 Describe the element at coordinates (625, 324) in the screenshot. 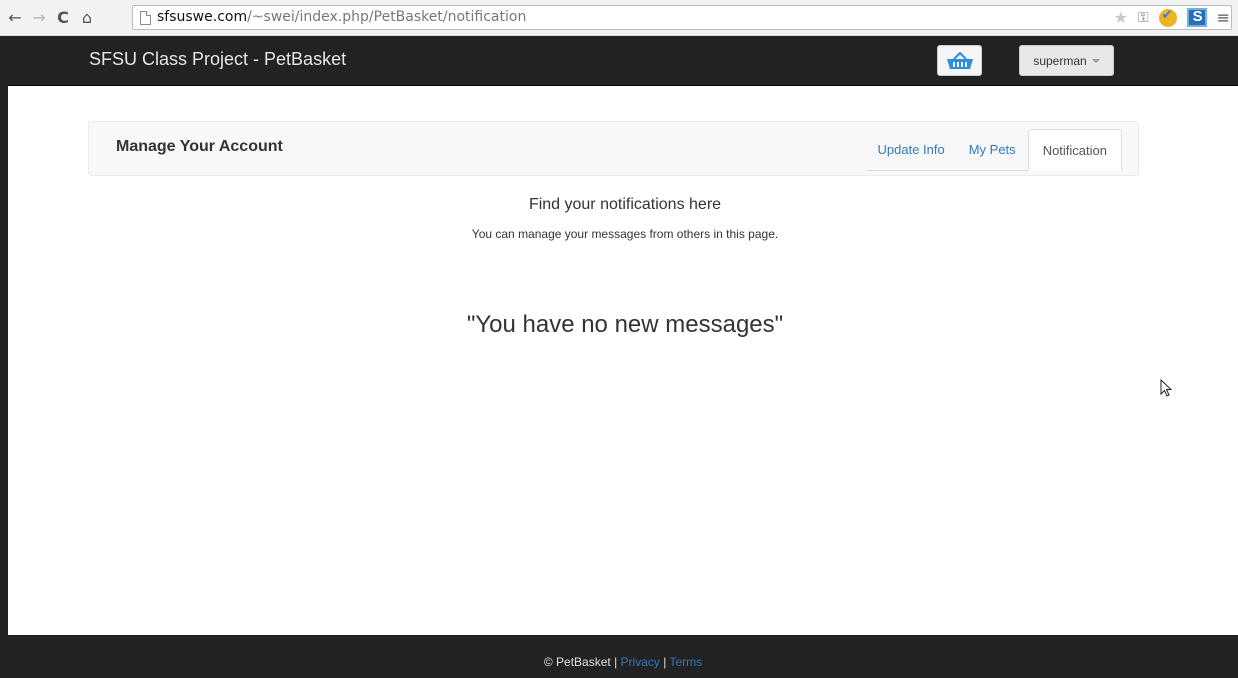

I see `empty-message: "You have no new messages"` at that location.